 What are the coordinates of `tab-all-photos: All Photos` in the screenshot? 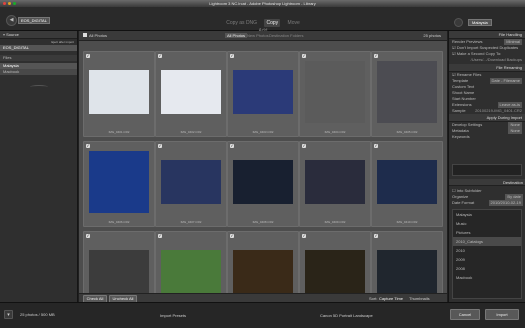 It's located at (236, 35).